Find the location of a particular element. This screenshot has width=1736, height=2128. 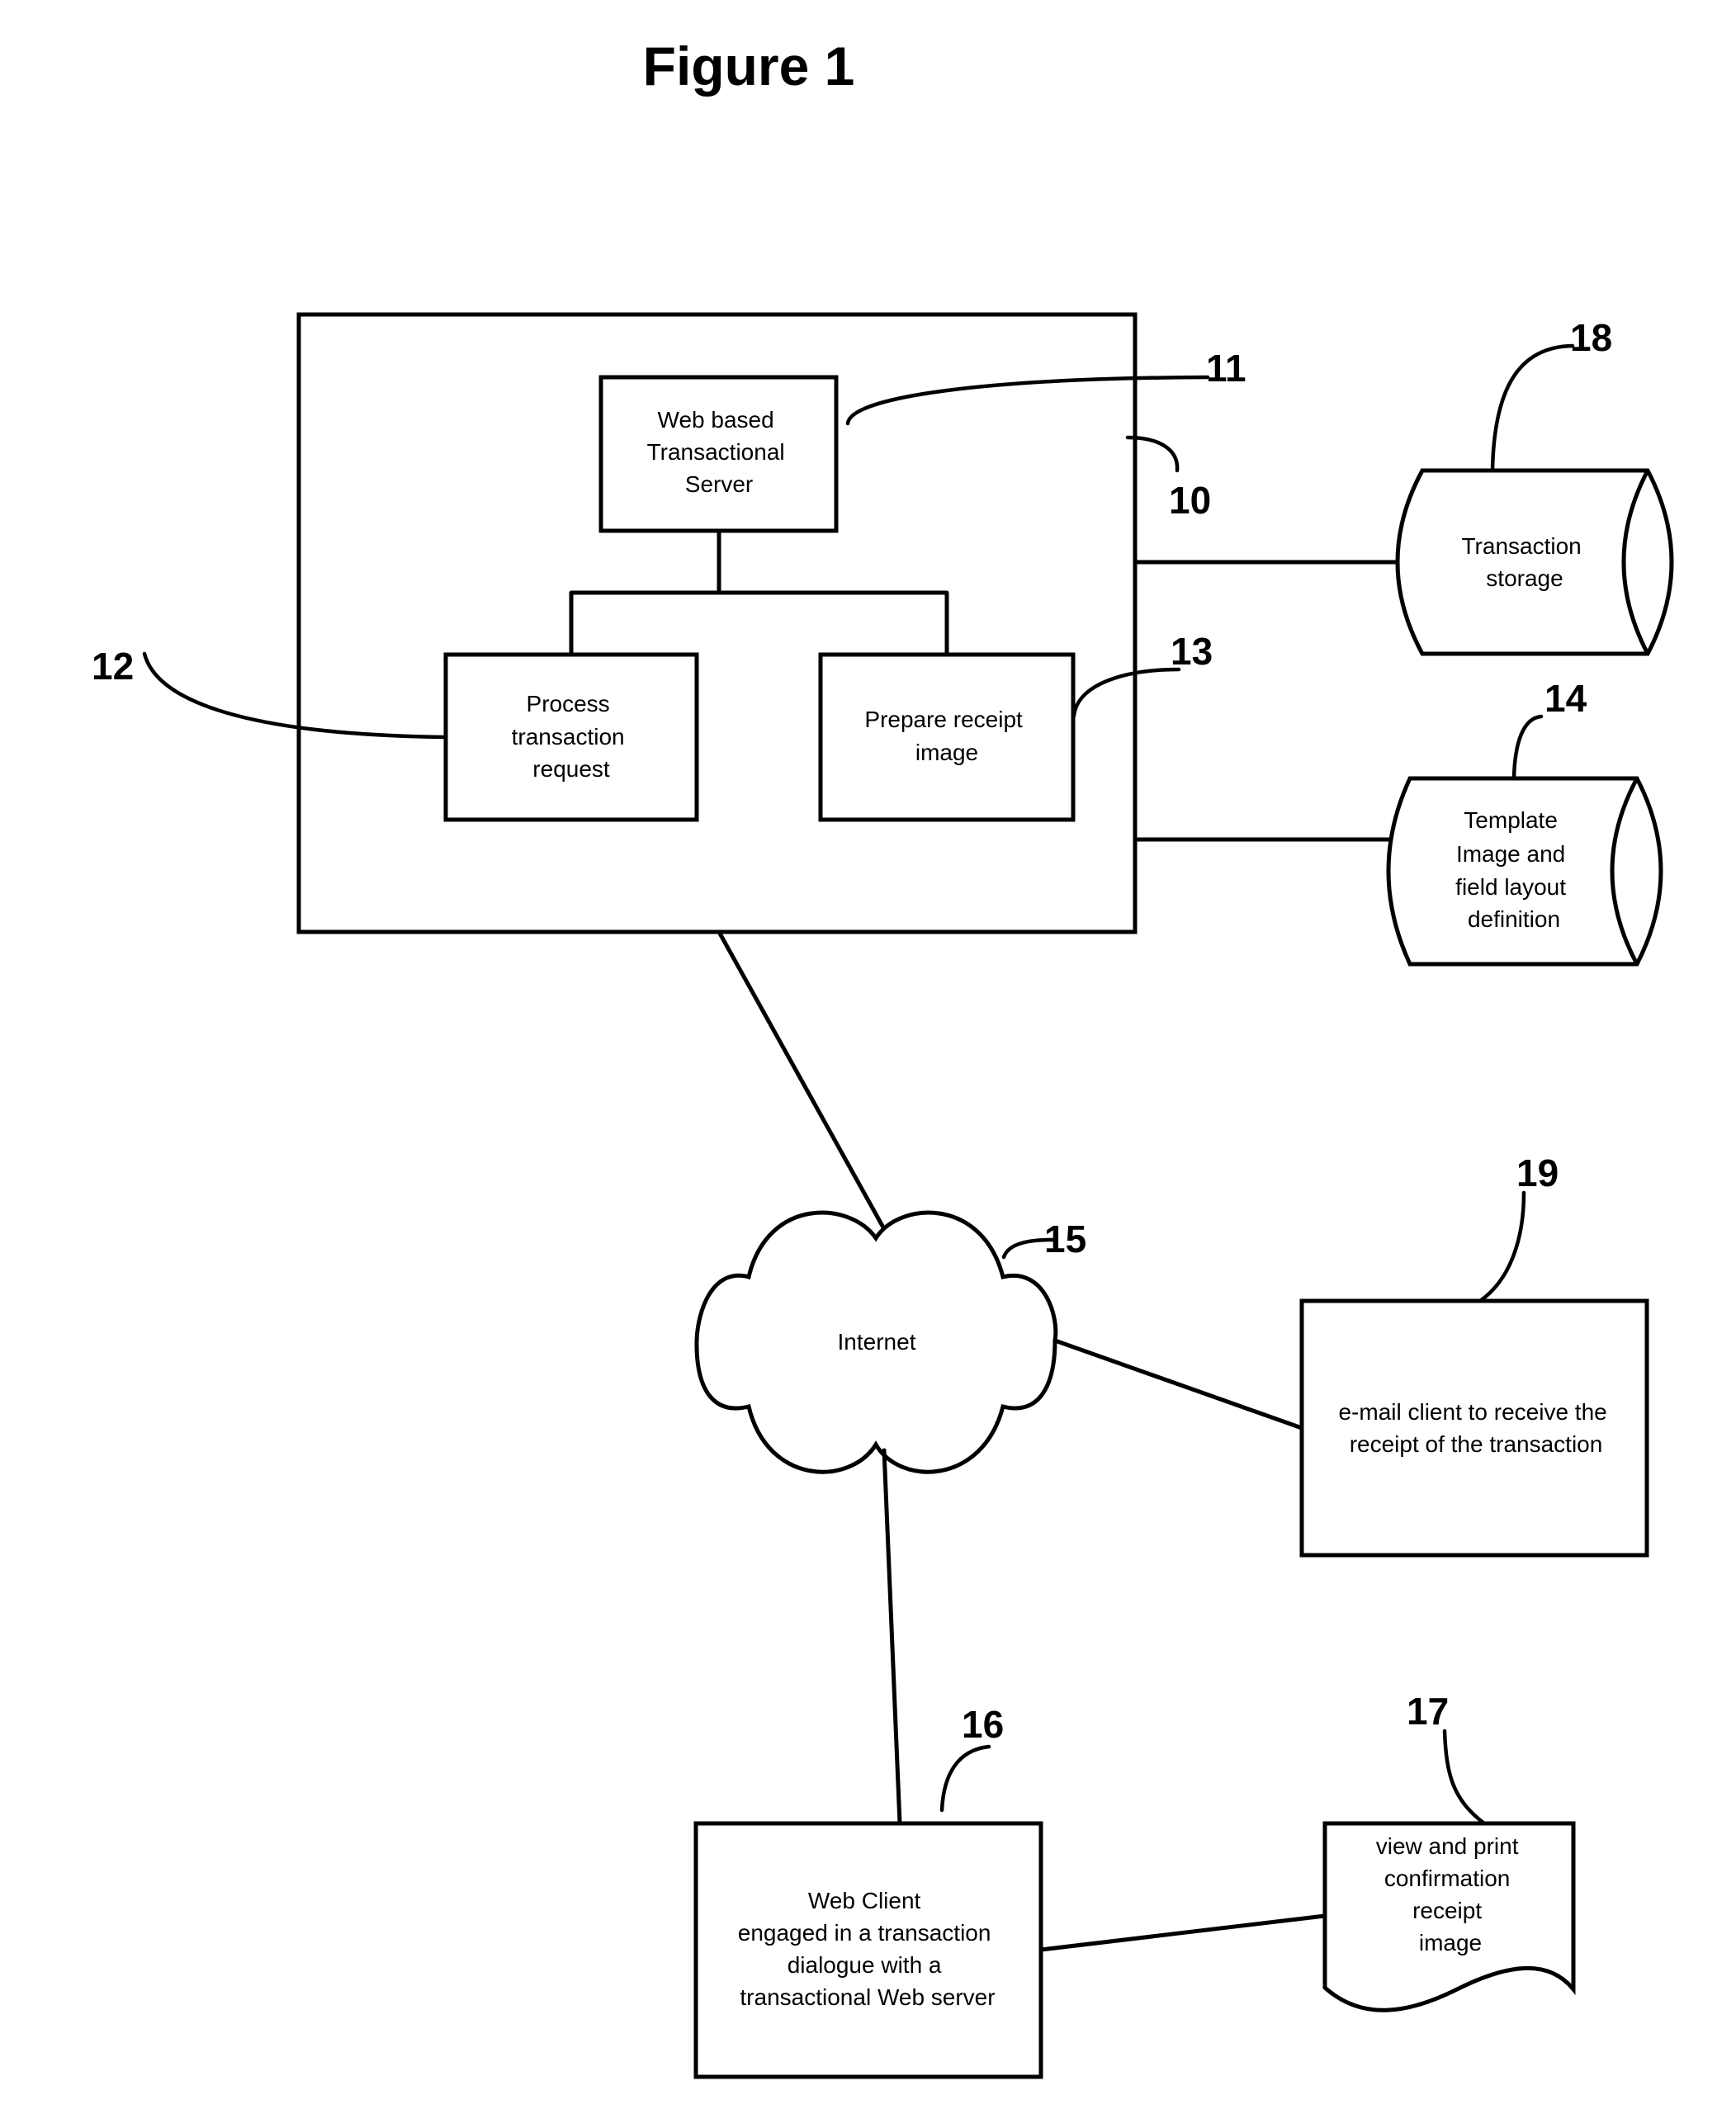

template-store-label-line: Image and is located at coordinates (1511, 854).